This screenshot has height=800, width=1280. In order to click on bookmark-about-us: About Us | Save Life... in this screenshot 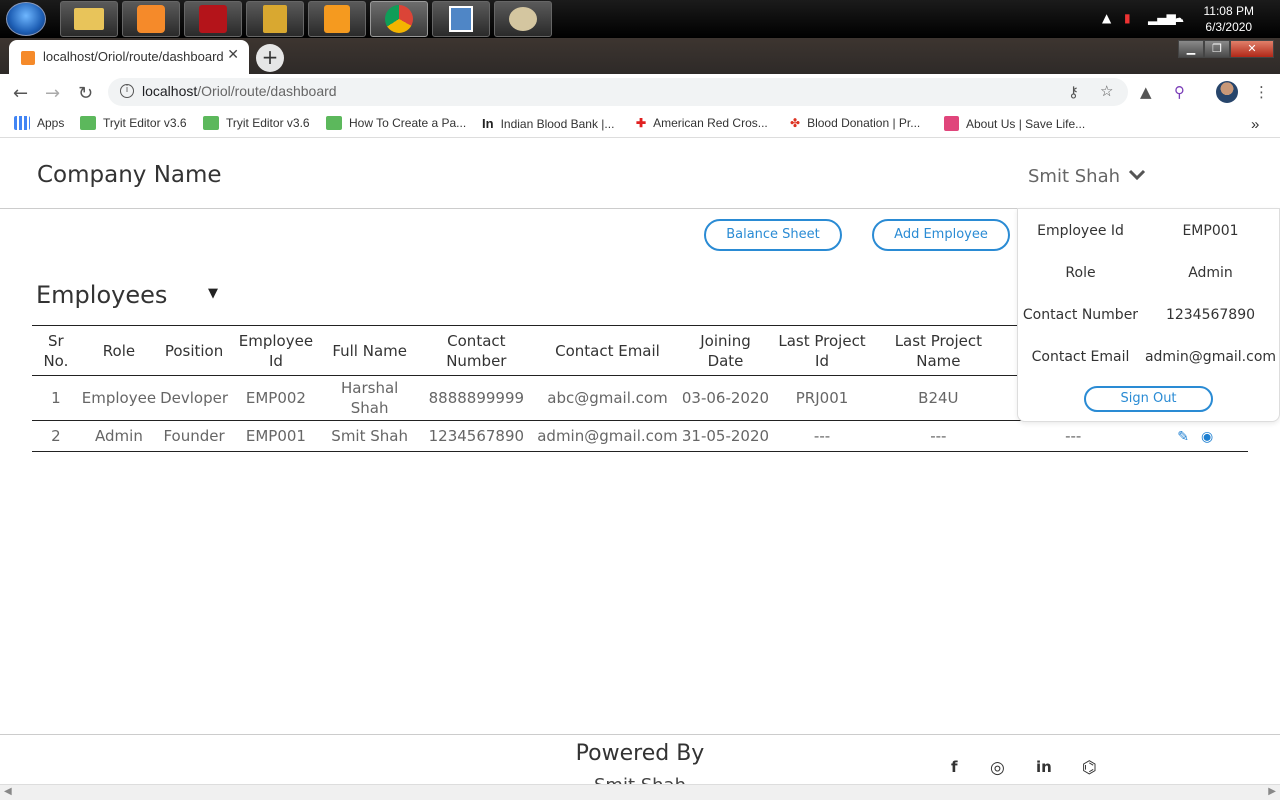, I will do `click(1014, 123)`.